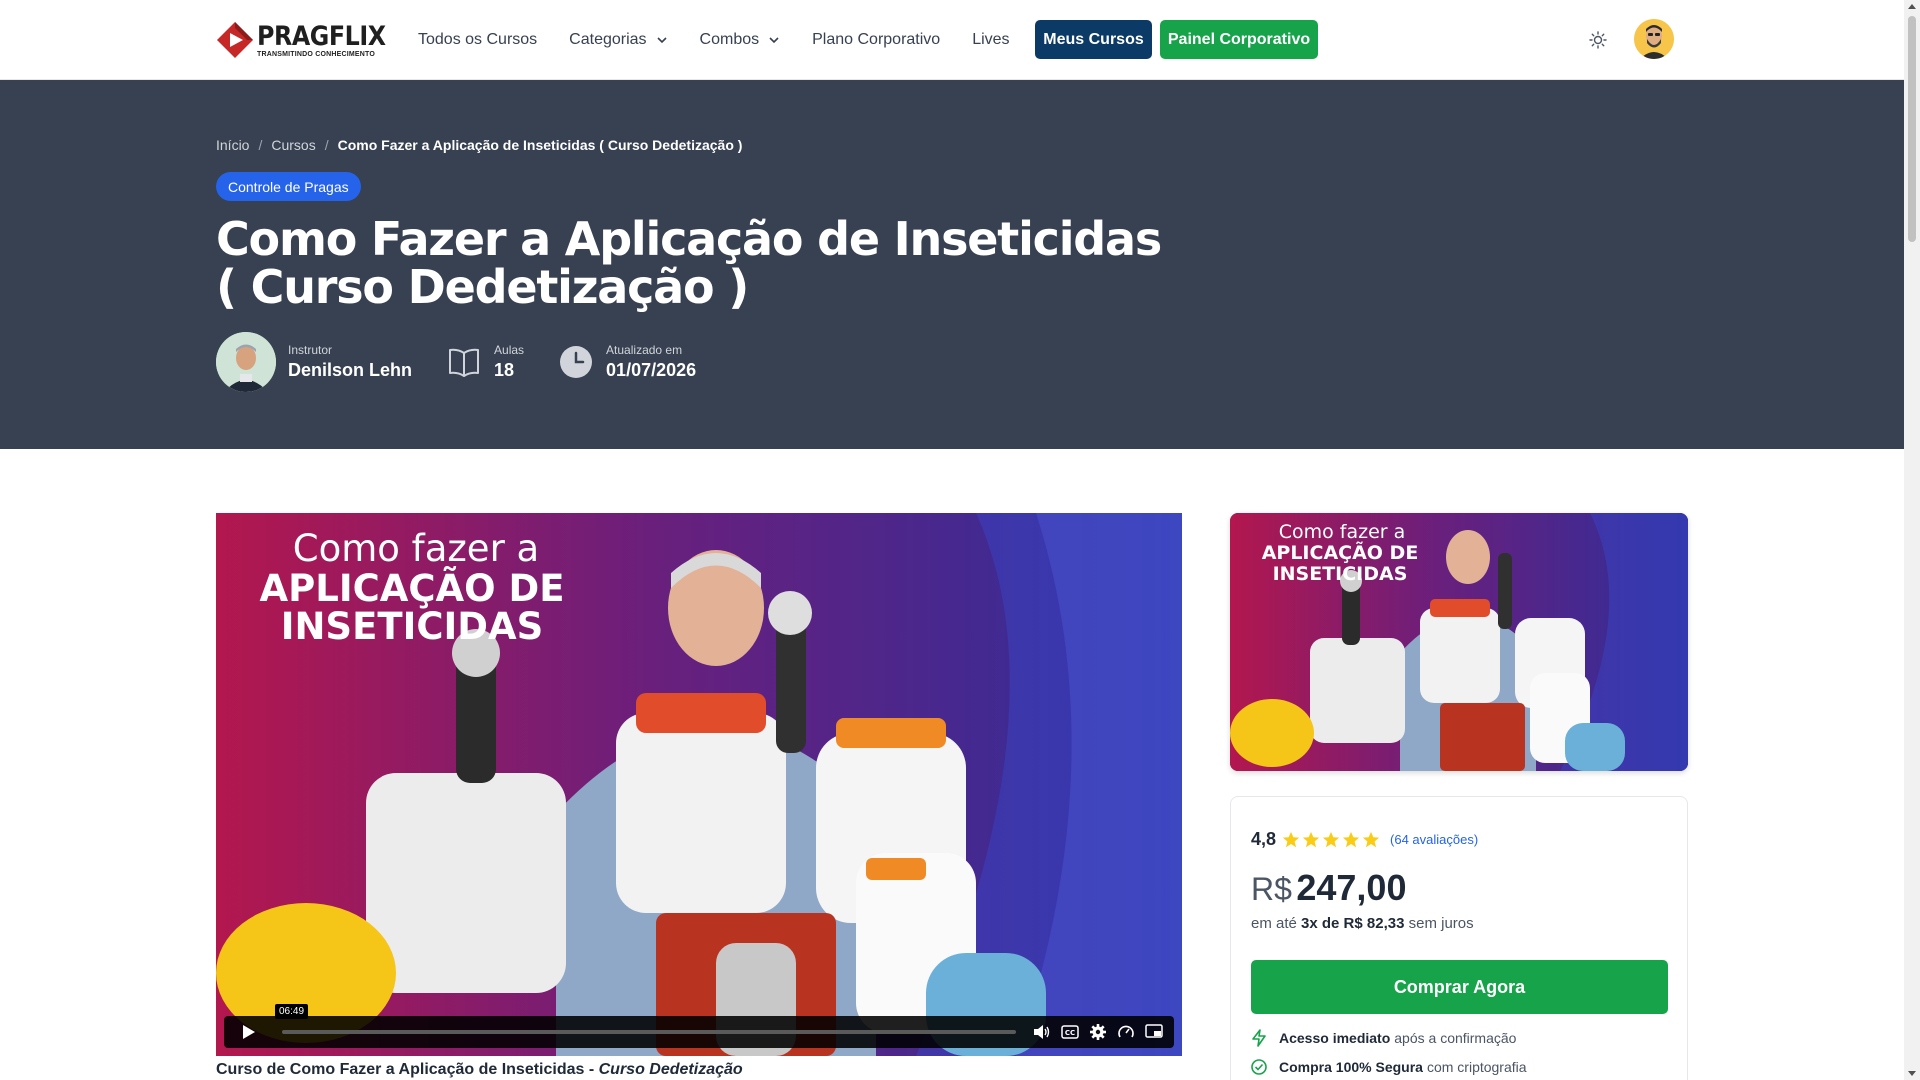 The width and height of the screenshot is (1920, 1080). I want to click on settings-icon, so click(1098, 1032).